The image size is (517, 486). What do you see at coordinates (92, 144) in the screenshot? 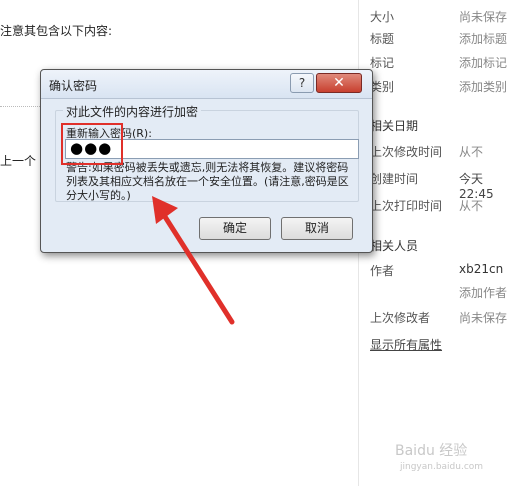
I see `highlight-box` at bounding box center [92, 144].